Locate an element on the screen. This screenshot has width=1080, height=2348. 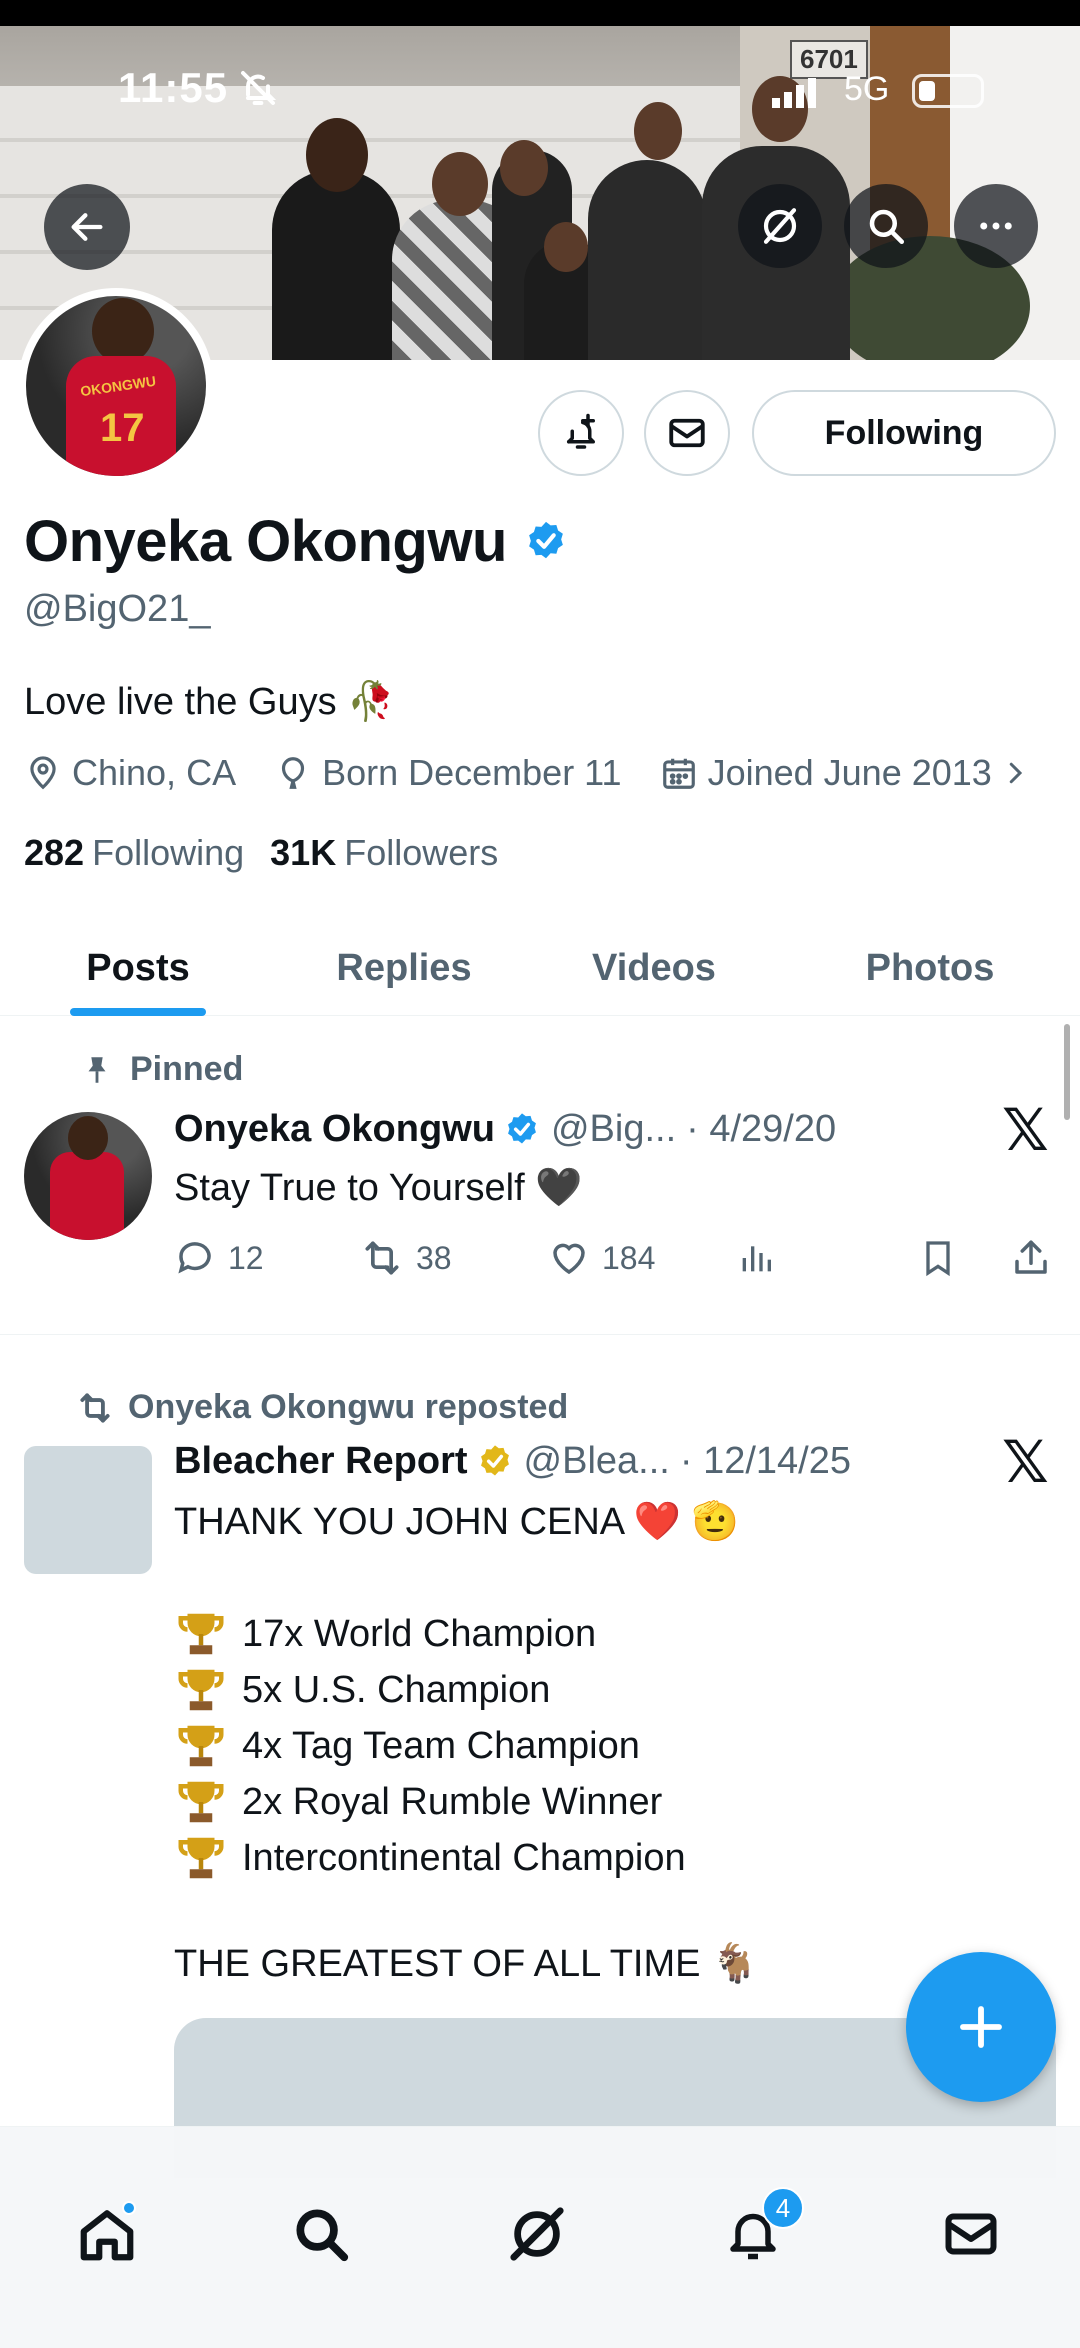
profile-name-row: Onyeka Okongwu is located at coordinates (296, 541).